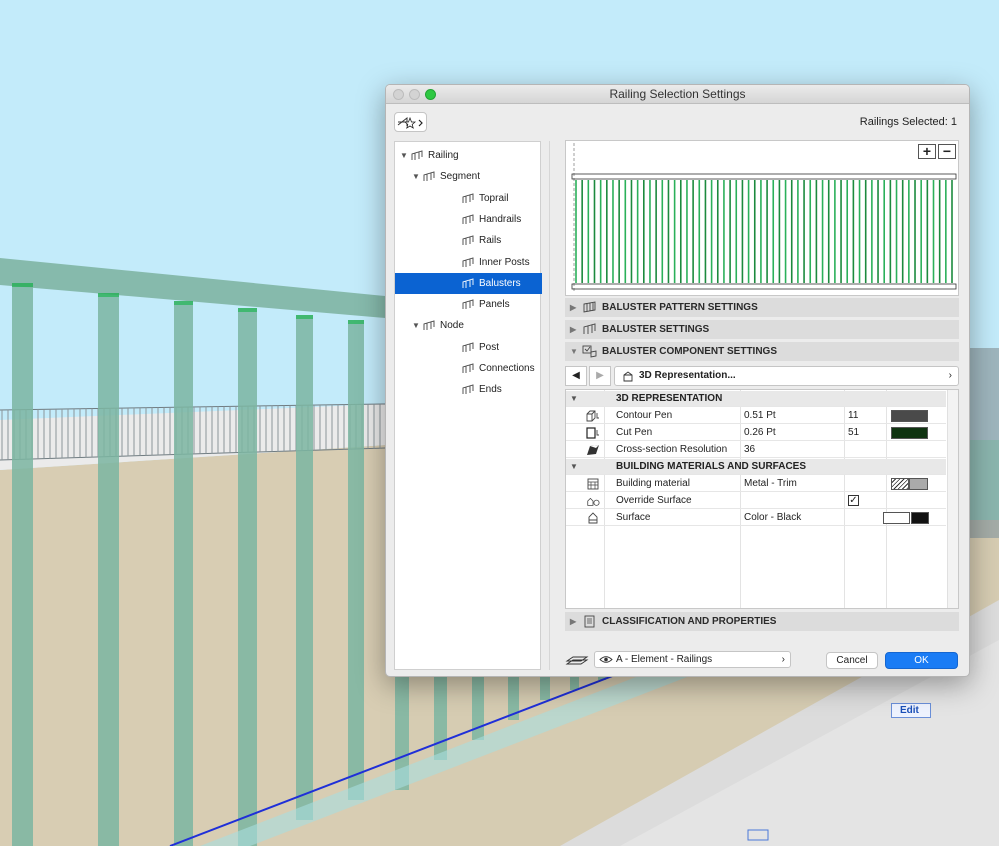 The image size is (999, 846). Describe the element at coordinates (669, 398) in the screenshot. I see `group-label: 3D REPRESENTATION` at that location.